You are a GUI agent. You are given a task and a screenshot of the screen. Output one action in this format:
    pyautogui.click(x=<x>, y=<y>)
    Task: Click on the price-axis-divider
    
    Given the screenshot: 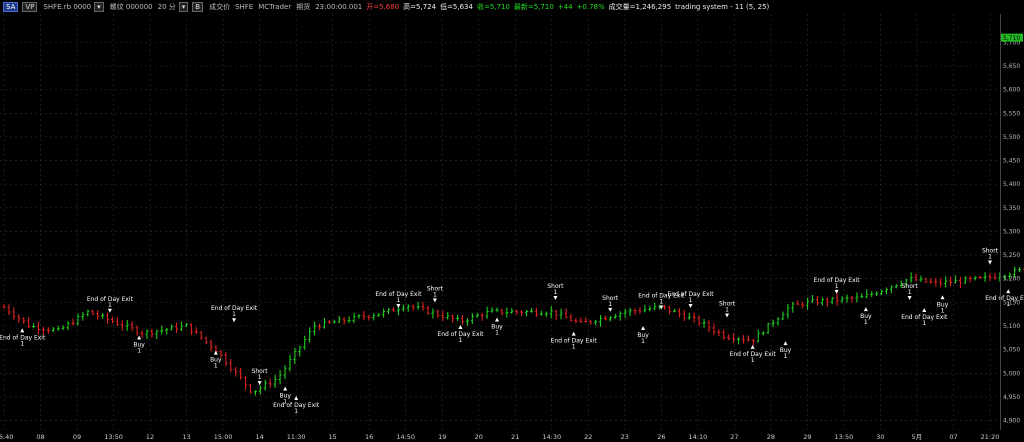 What is the action you would take?
    pyautogui.click(x=1000, y=222)
    